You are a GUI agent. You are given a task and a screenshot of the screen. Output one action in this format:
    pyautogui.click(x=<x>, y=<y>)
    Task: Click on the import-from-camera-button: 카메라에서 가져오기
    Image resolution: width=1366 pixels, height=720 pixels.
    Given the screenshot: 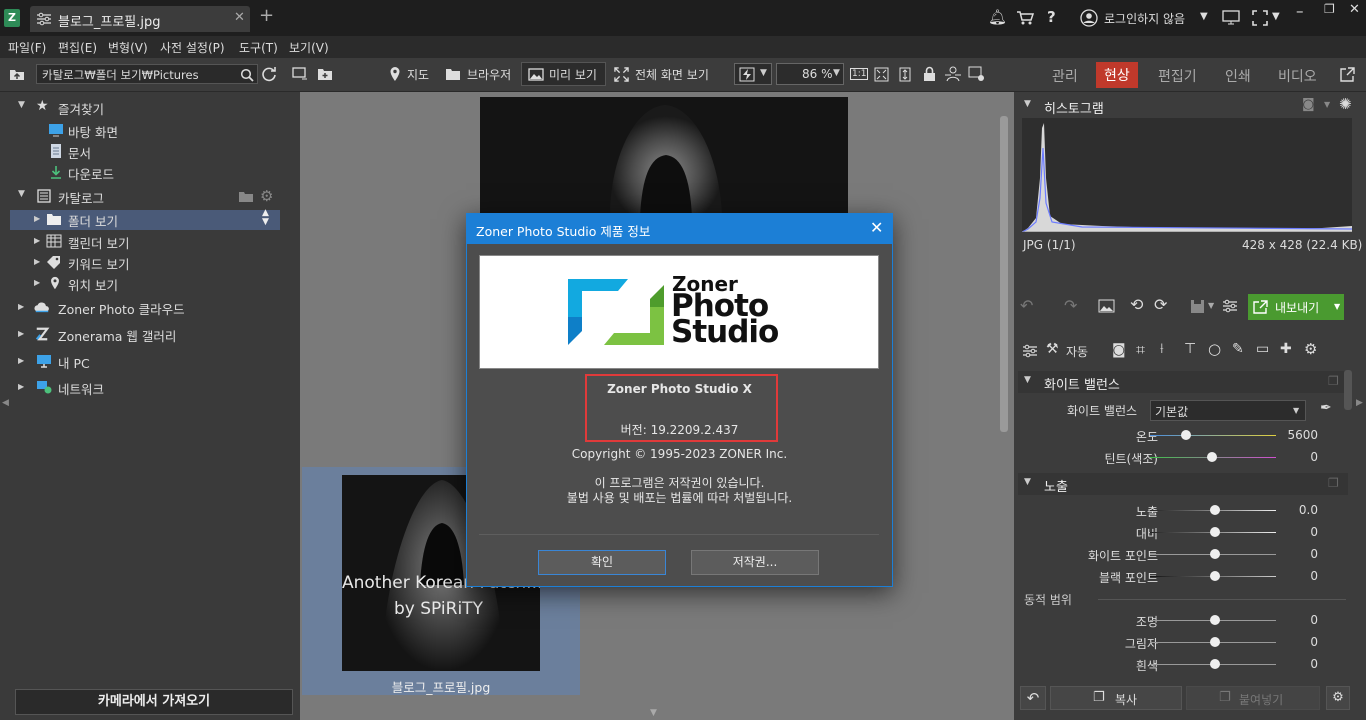 What is the action you would take?
    pyautogui.click(x=154, y=702)
    